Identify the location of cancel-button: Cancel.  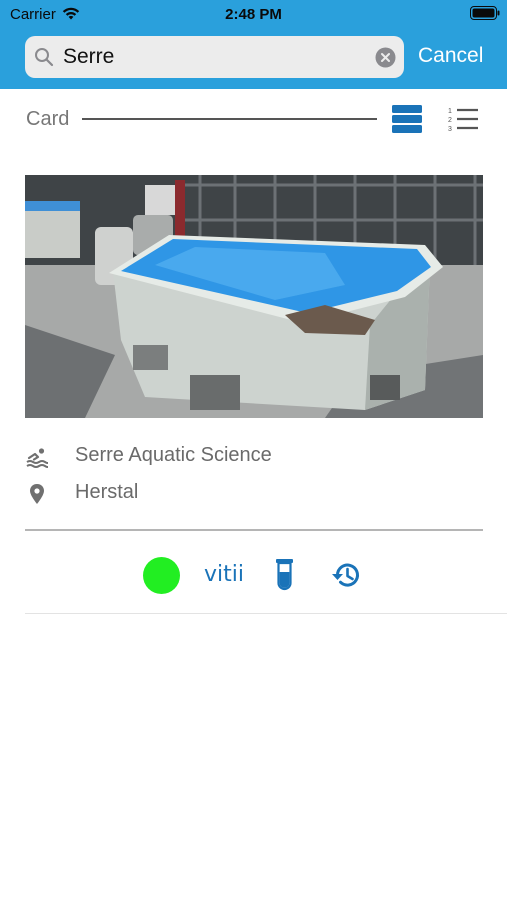
(450, 56).